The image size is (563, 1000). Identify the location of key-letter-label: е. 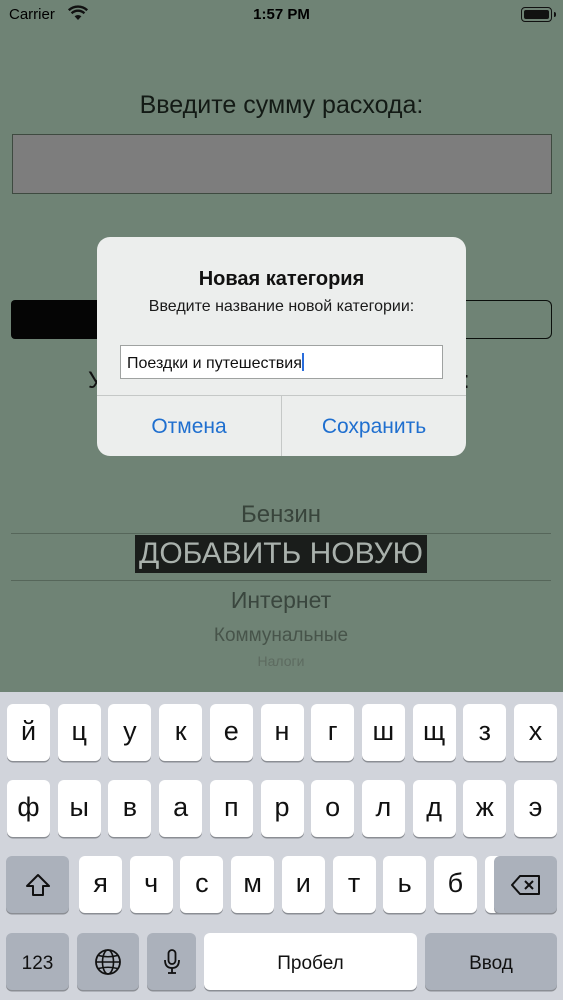
(231, 731).